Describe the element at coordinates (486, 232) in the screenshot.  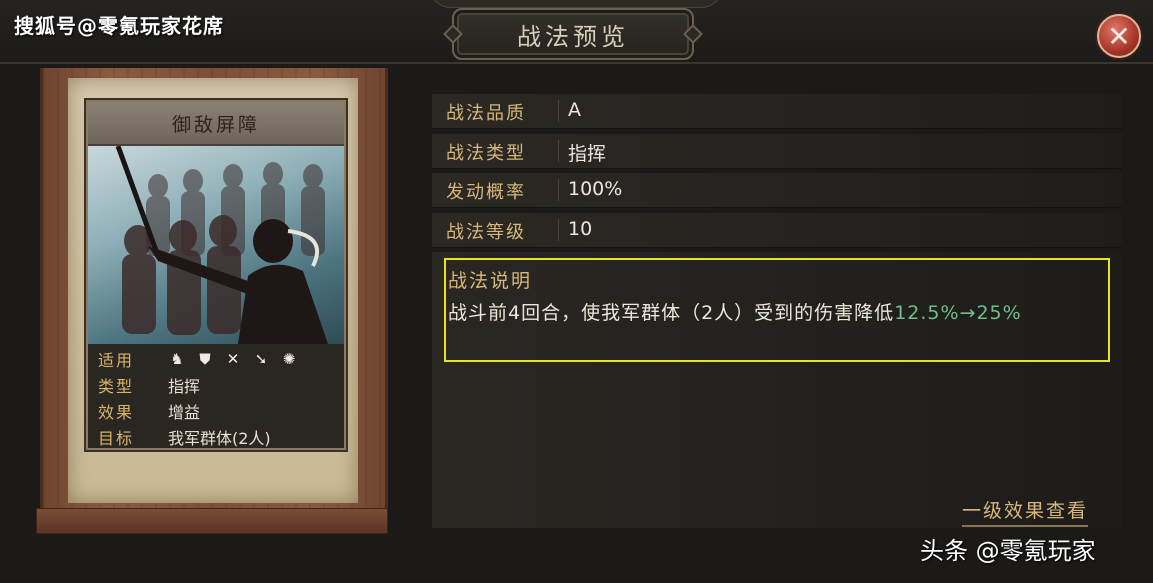
I see `stat-key: 战法等级` at that location.